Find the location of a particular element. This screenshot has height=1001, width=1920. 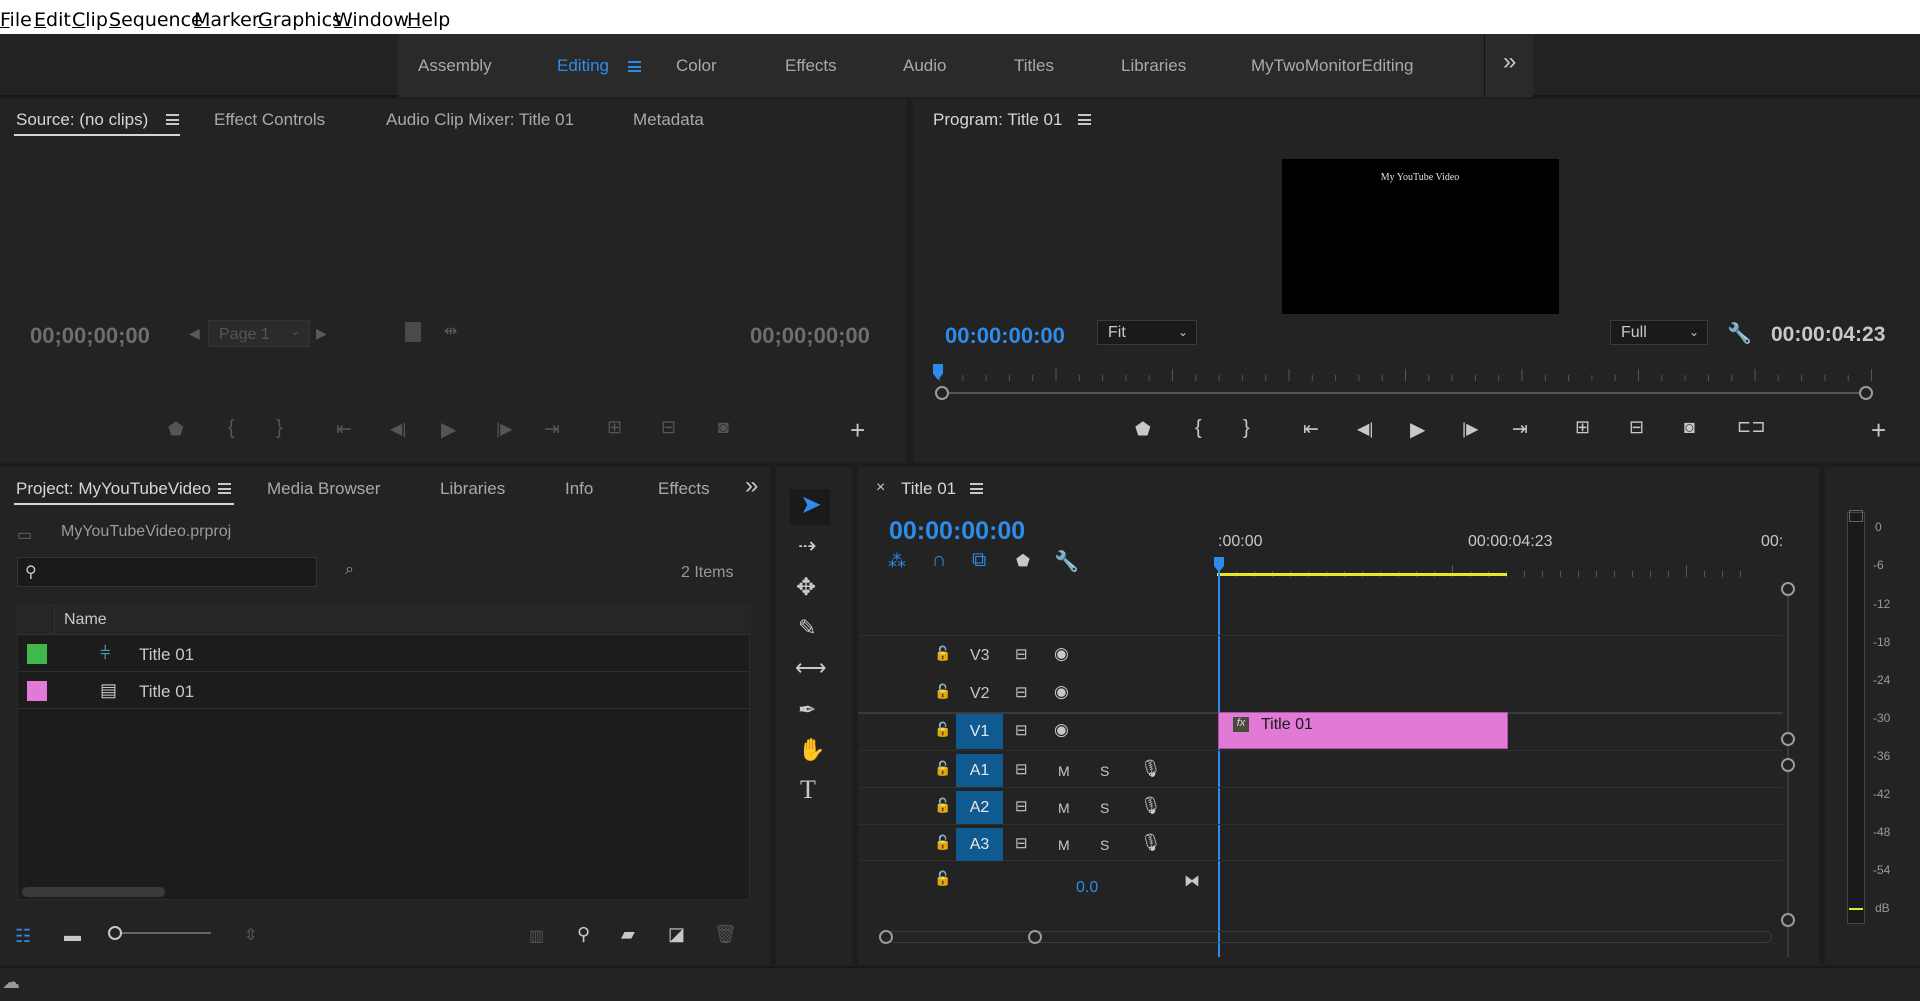

video-scroll-top-handle is located at coordinates (1788, 589).